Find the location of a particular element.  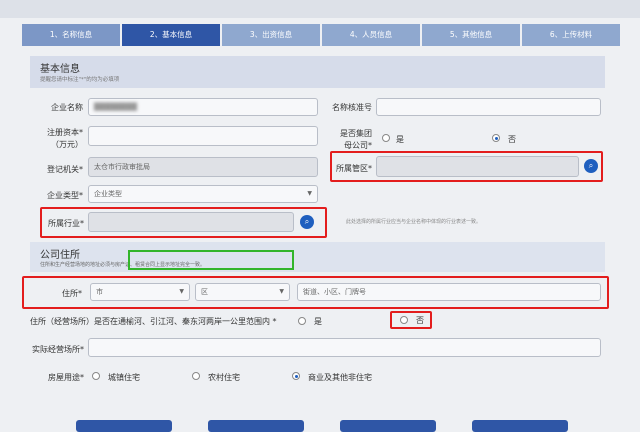

address-street-input: 街道、小区、门牌号 is located at coordinates (449, 292).